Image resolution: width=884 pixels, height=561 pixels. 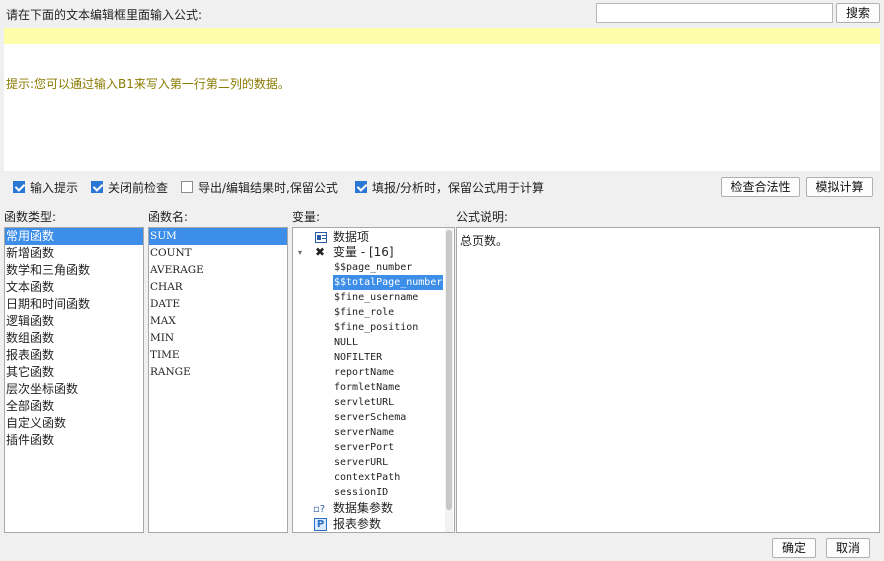 What do you see at coordinates (74, 389) in the screenshot?
I see `list-item: 层次坐标函数` at bounding box center [74, 389].